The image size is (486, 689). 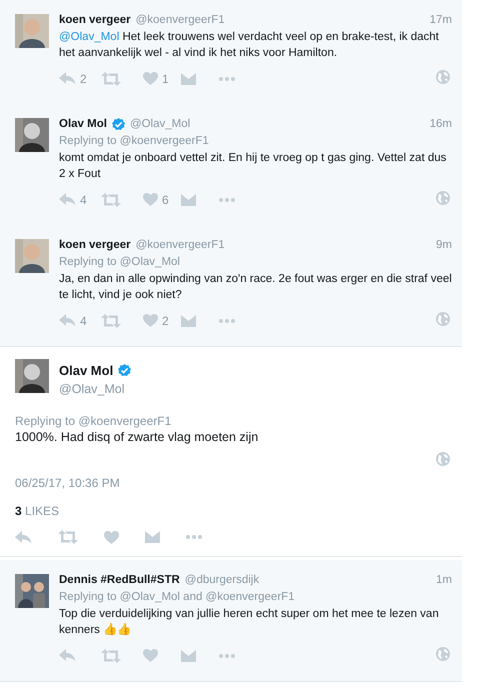 I want to click on tweet-text: komt omdat je onboard vettel zit. En hij te vroeg op t gas ging. Vettel zat dus 2 x Fout, so click(x=252, y=166).